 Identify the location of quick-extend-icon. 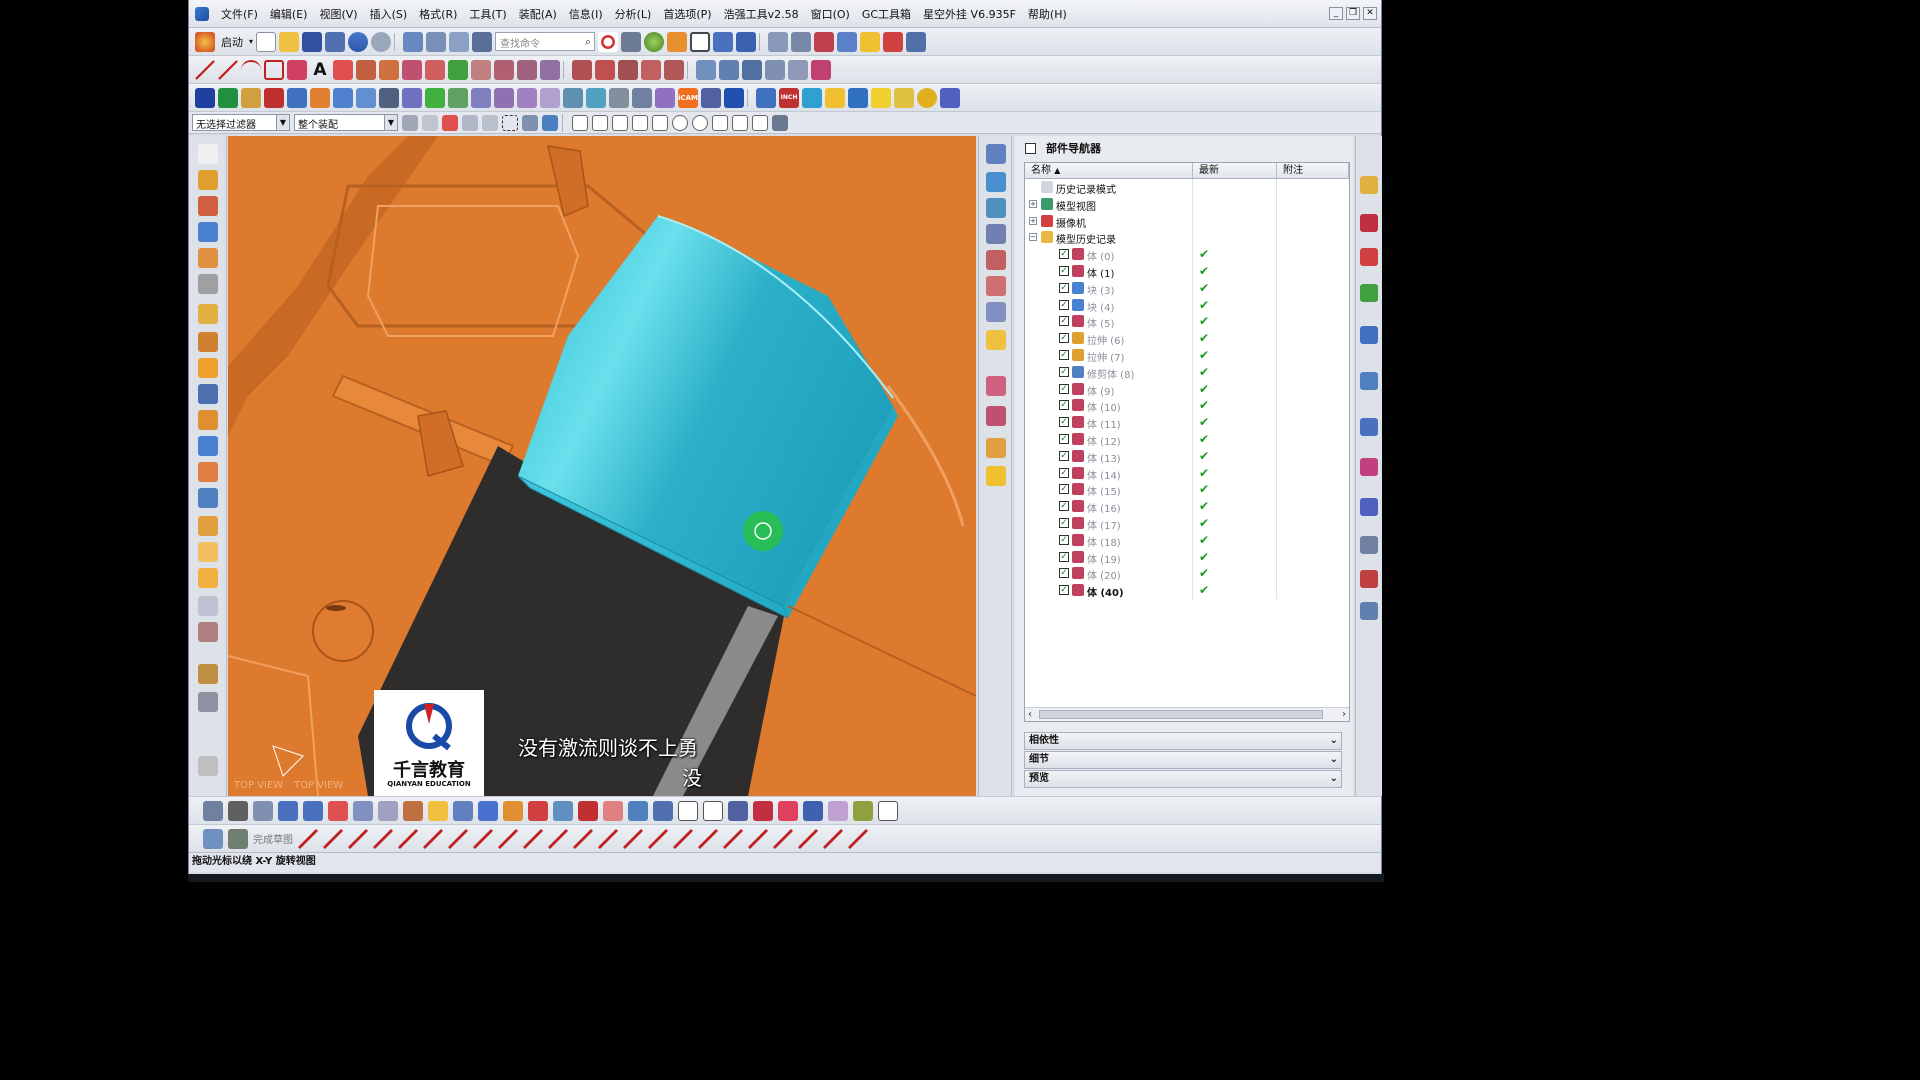
(583, 838).